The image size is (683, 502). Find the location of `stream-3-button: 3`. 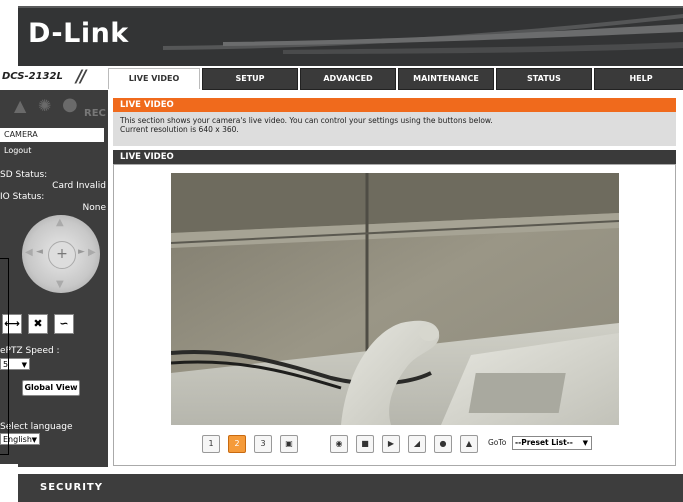

stream-3-button: 3 is located at coordinates (263, 444).